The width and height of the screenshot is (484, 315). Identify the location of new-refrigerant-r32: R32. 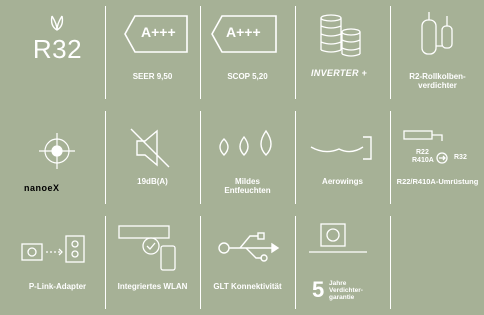
(460, 157).